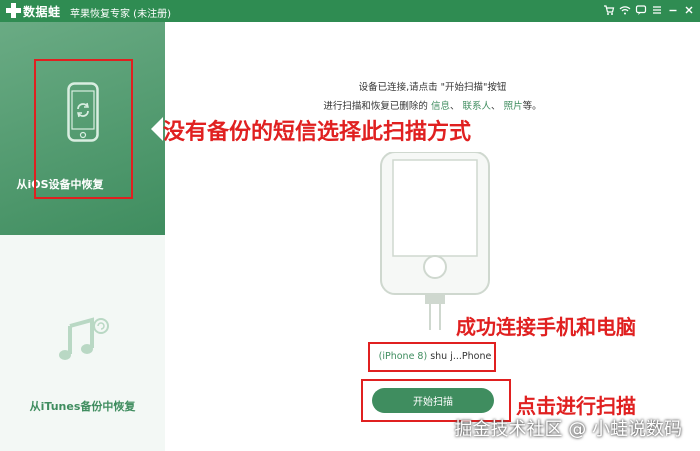  I want to click on app-subtitle: 苹果恢复专家 (未注册), so click(120, 14).